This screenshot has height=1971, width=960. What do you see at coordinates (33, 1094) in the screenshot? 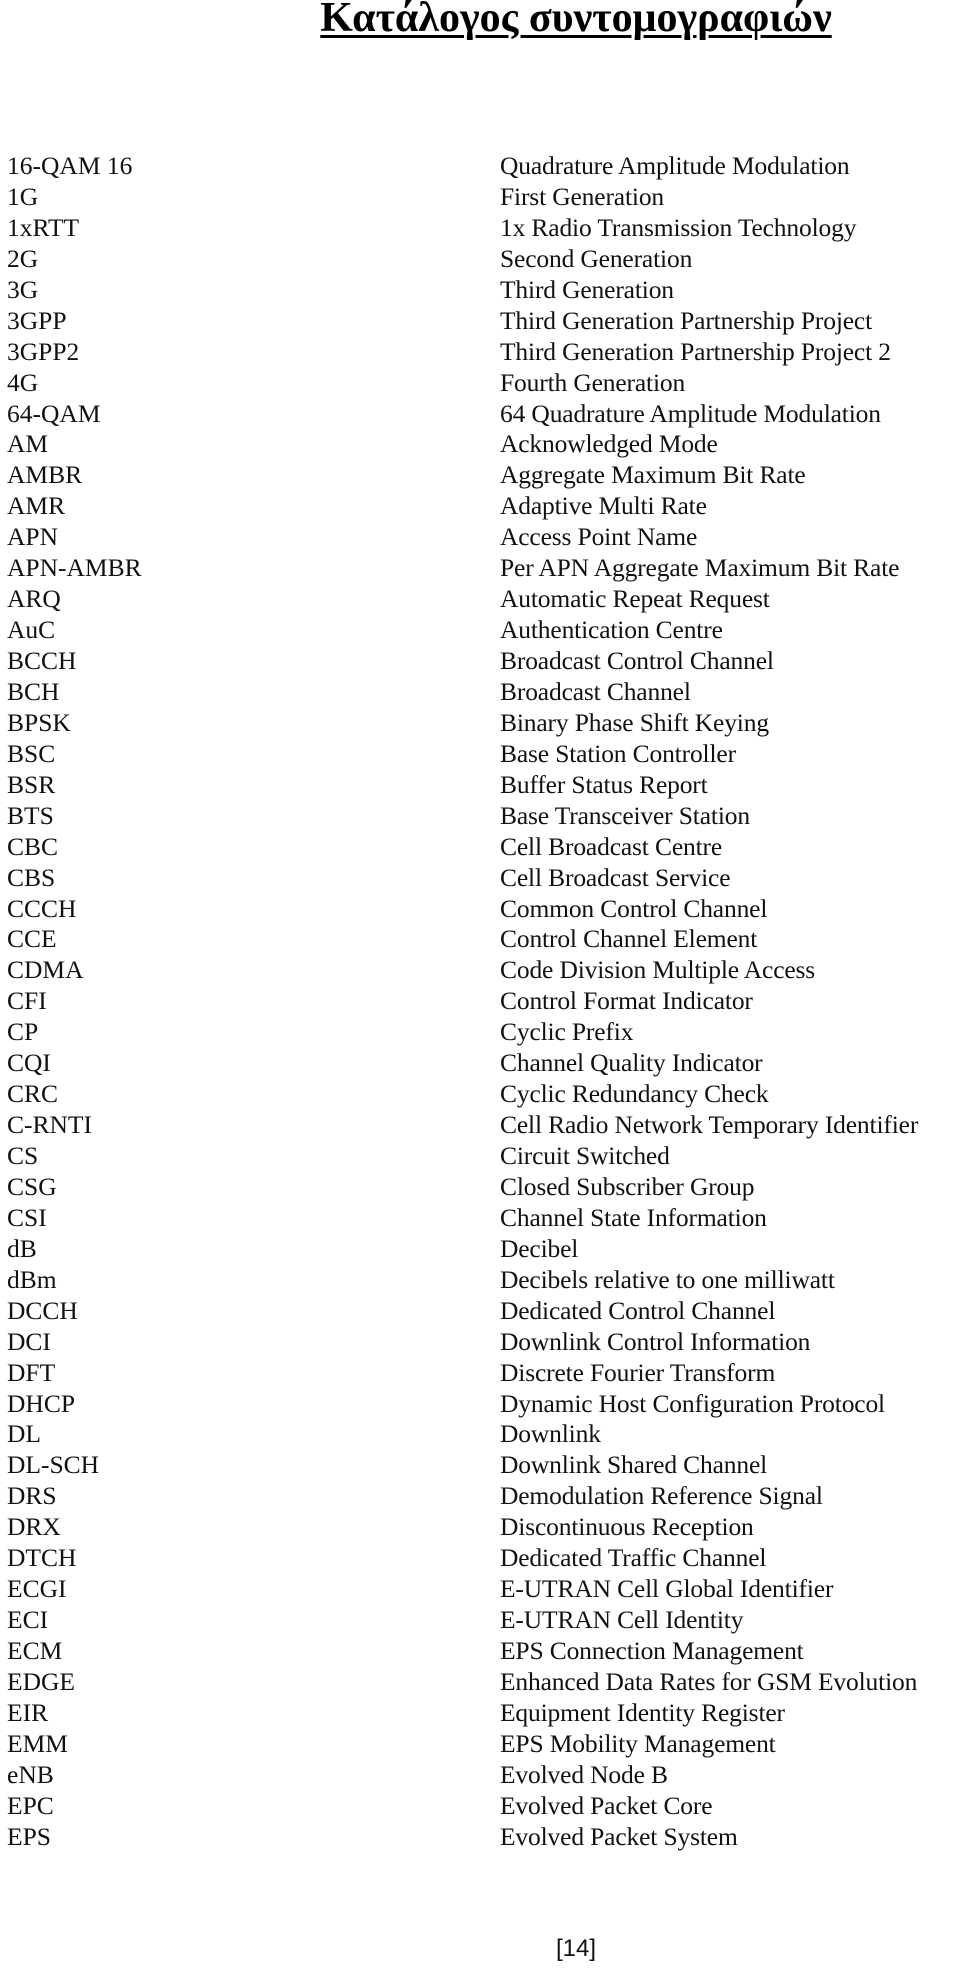
I see `abbreviation-term: CRC` at bounding box center [33, 1094].